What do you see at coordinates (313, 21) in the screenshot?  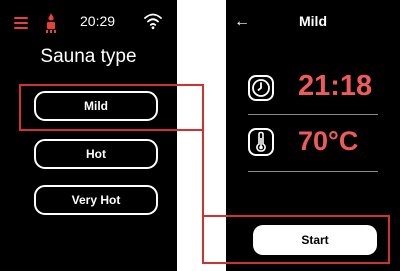 I see `screen-title: Mild` at bounding box center [313, 21].